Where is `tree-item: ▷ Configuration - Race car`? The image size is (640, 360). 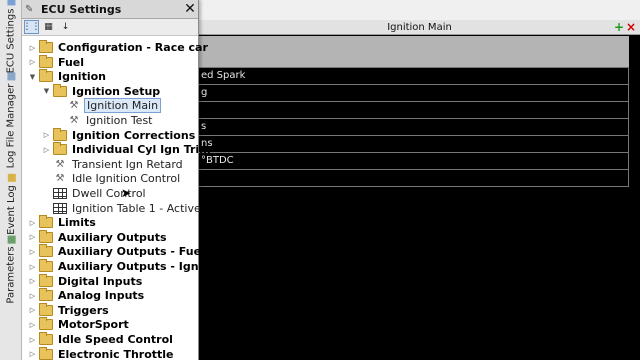 tree-item: ▷ Configuration - Race car is located at coordinates (119, 47).